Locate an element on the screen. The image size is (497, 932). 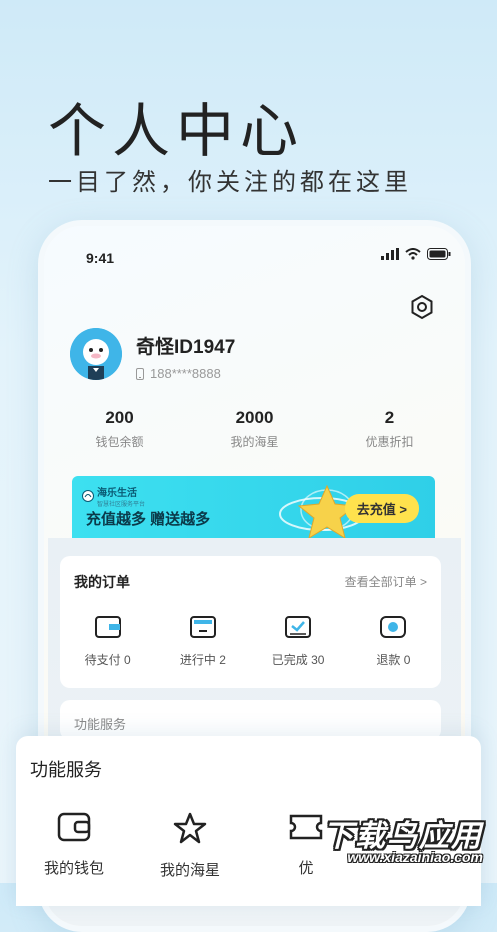
completed-icon is located at coordinates (298, 627).